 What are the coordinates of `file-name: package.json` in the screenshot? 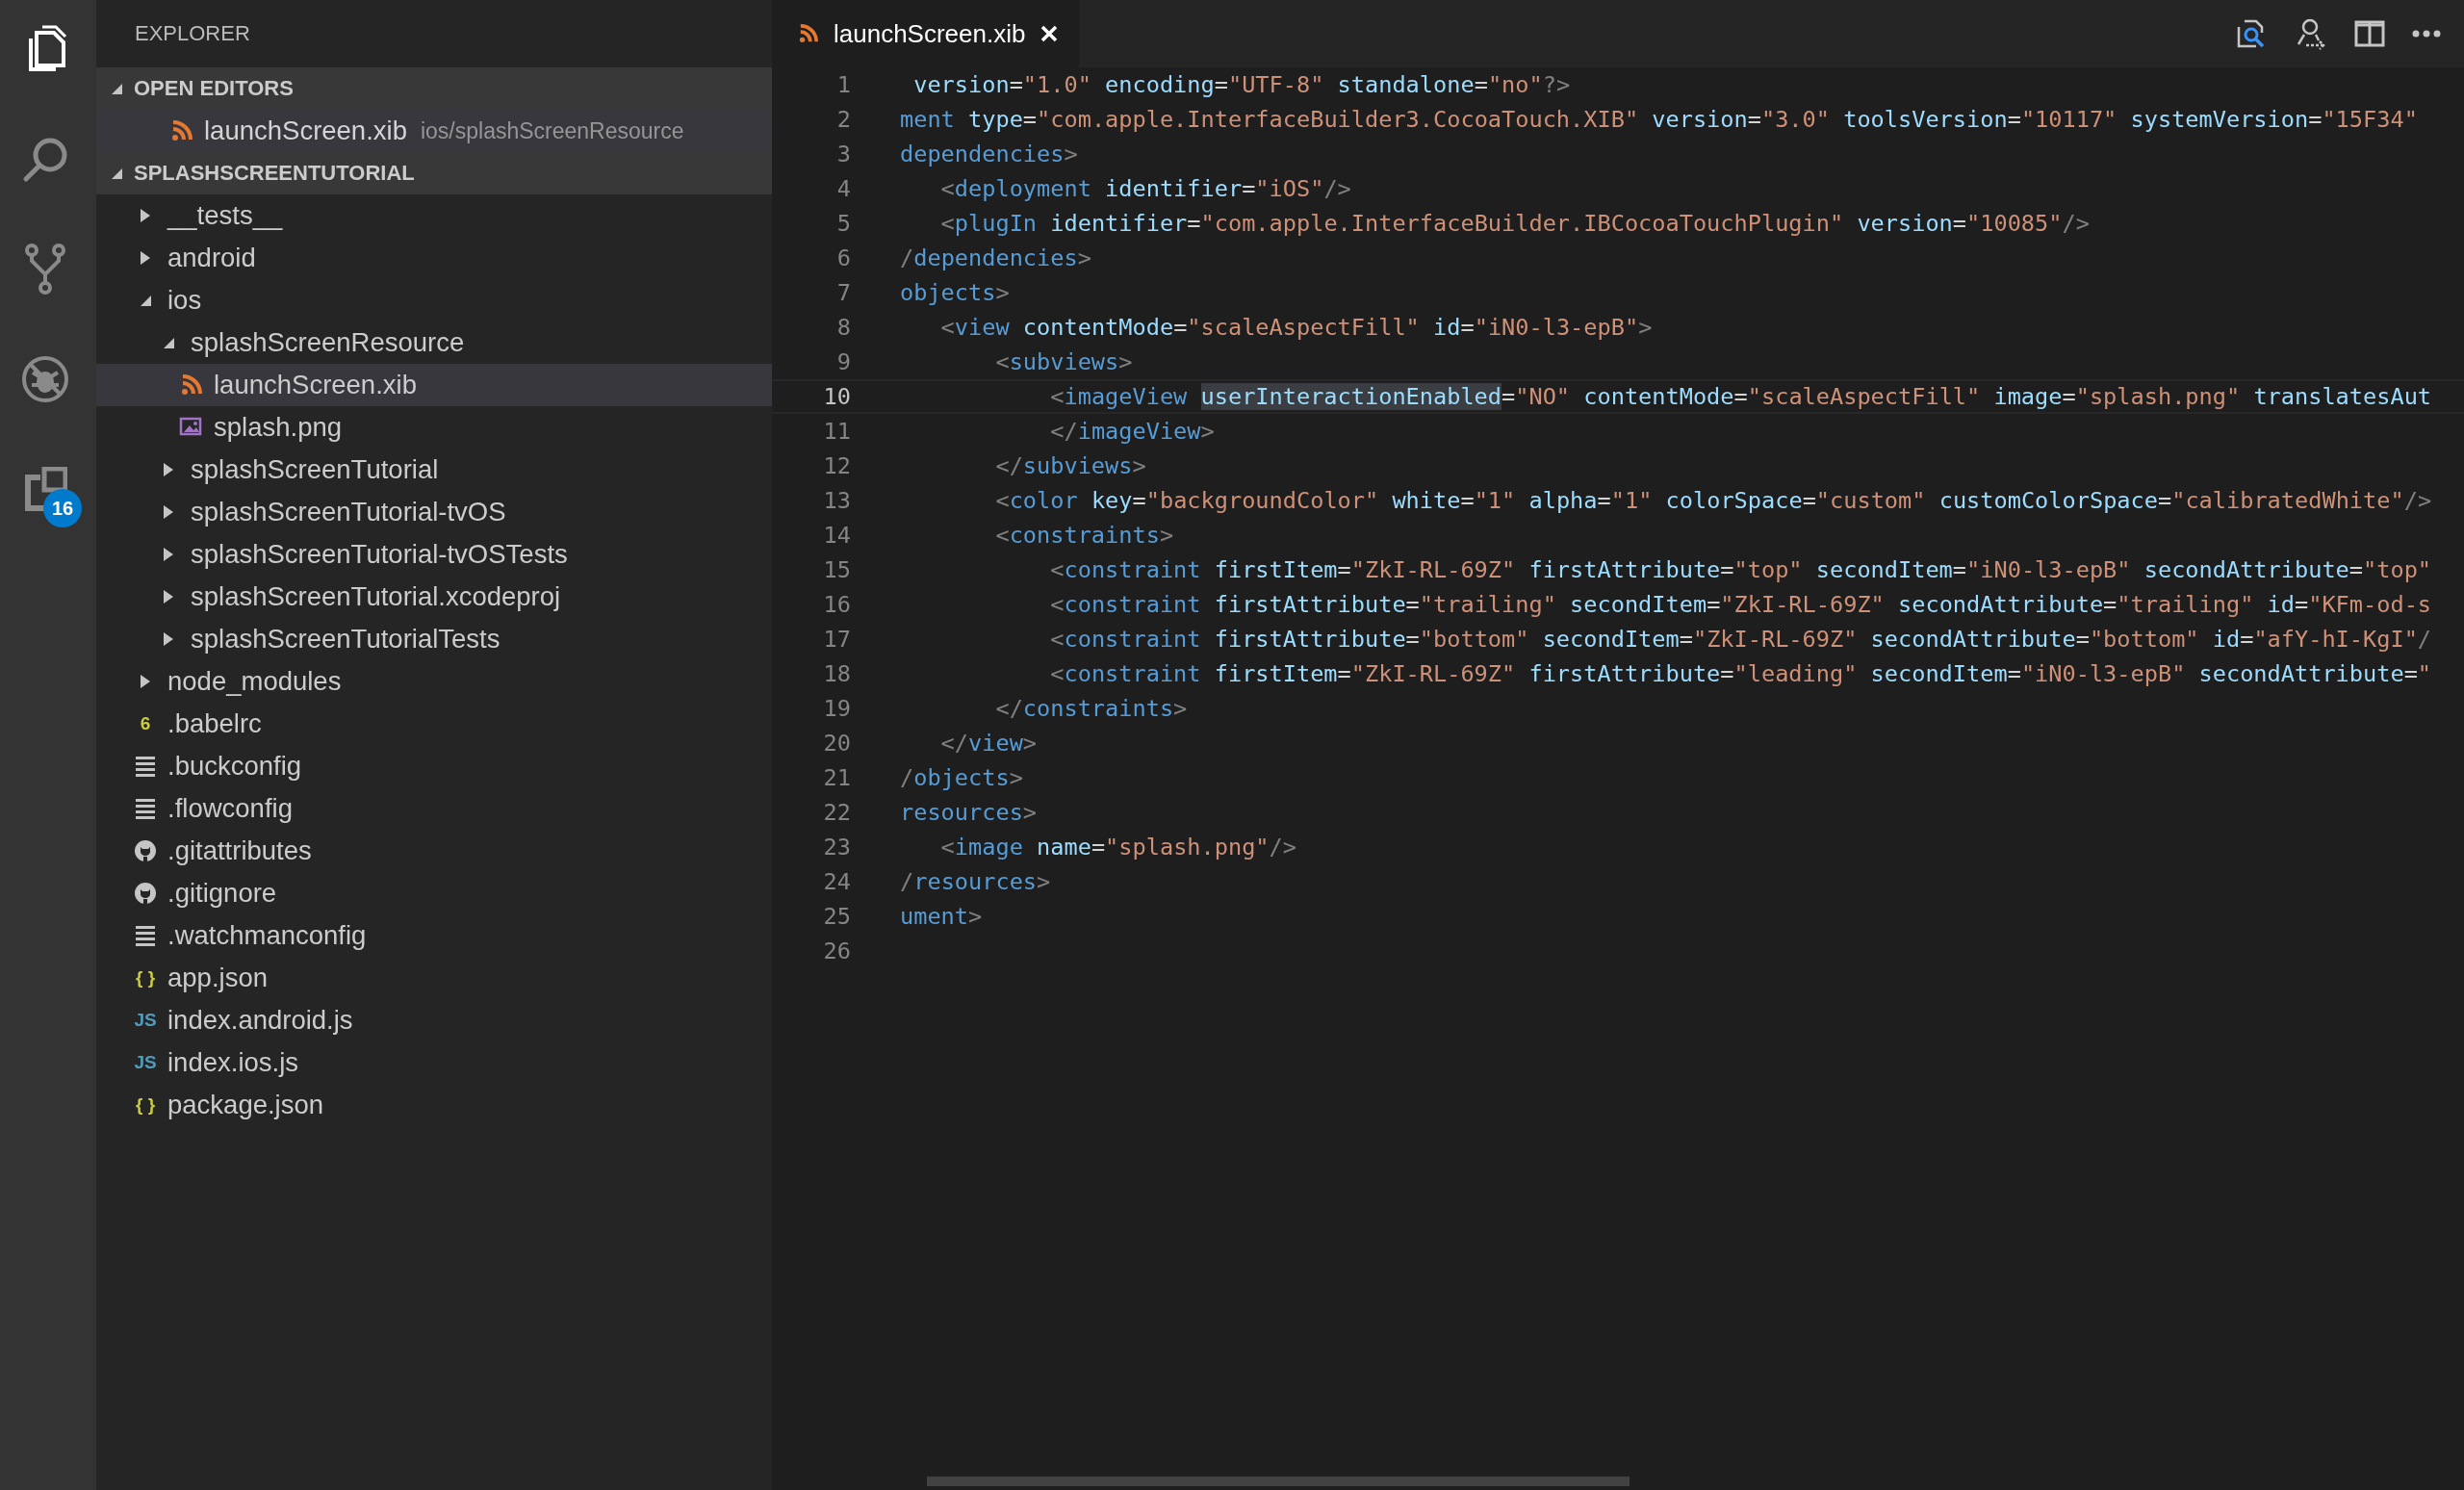 It's located at (245, 1105).